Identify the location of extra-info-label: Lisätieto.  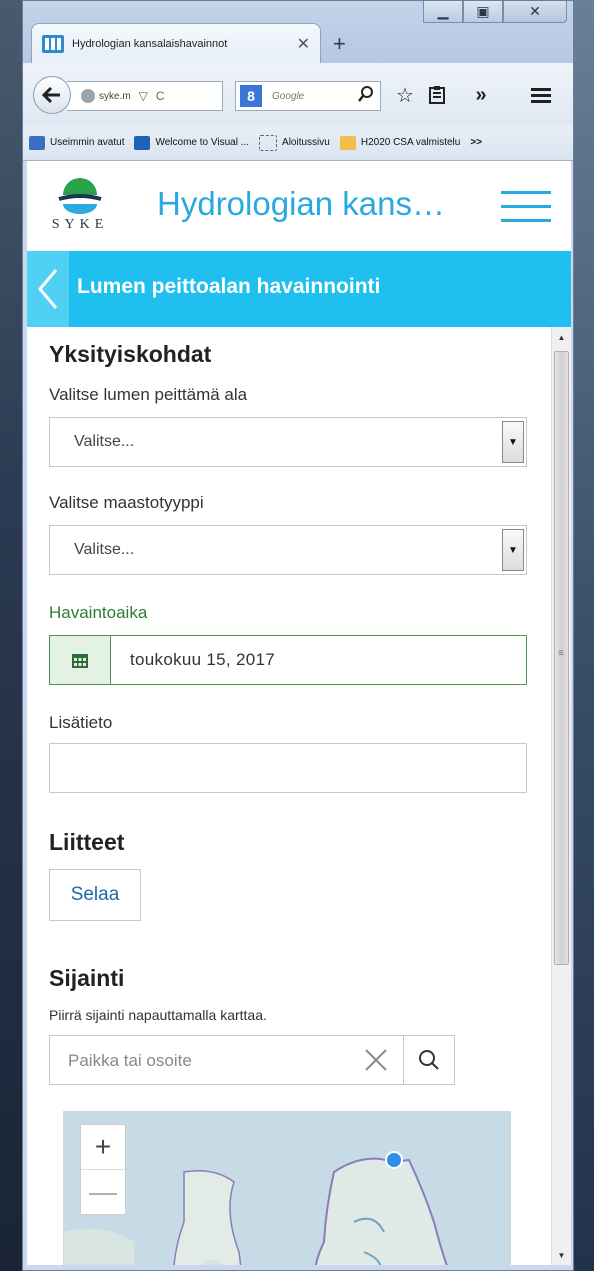
(81, 722).